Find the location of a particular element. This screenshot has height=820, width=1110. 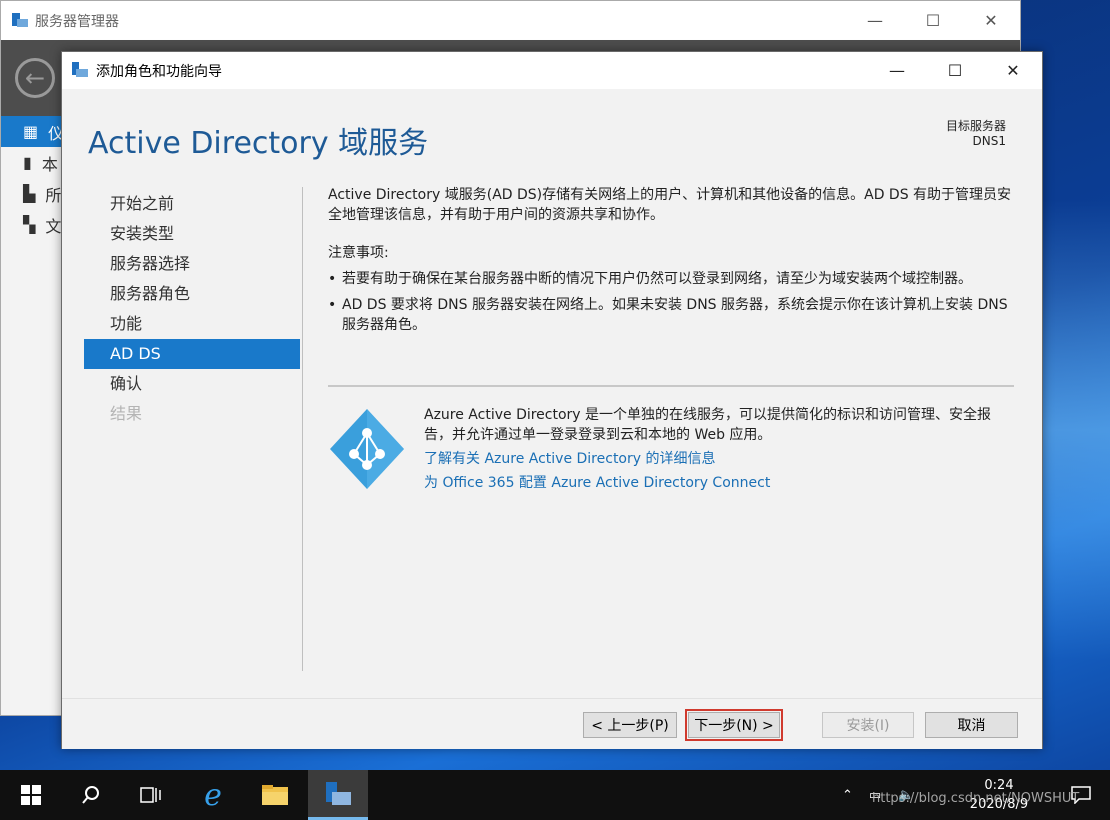

server-manager-title: 服务器管理器 is located at coordinates (77, 21).